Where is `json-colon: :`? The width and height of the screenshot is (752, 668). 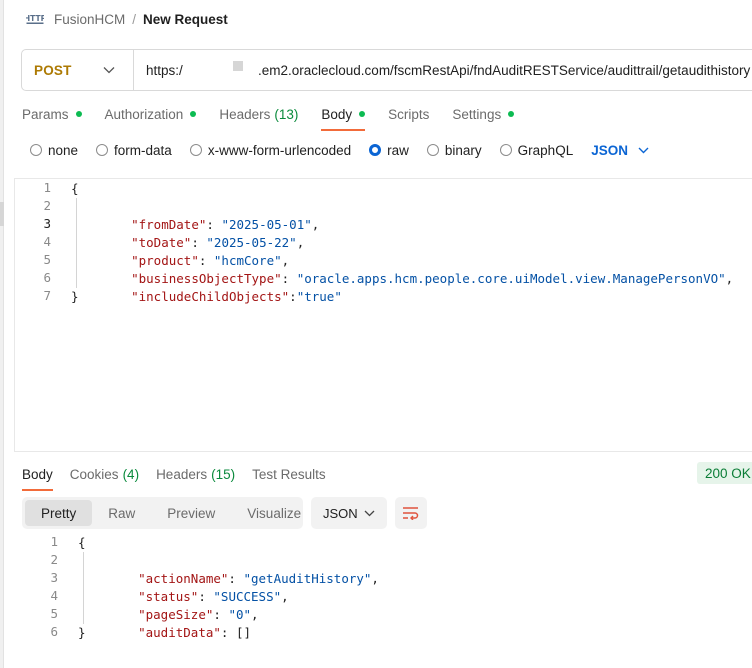
json-colon: : is located at coordinates (293, 296).